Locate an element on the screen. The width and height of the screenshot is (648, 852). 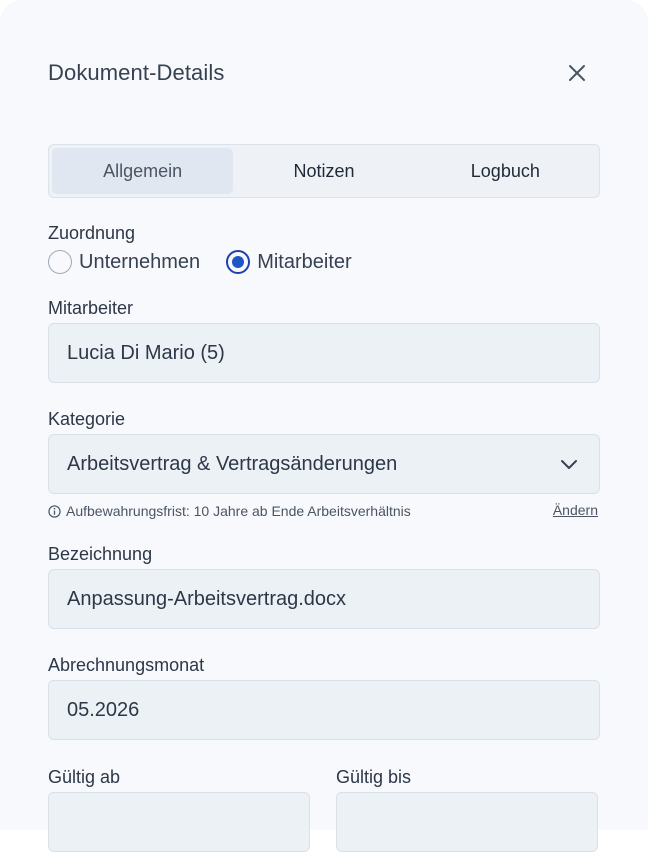
designation-label: Bezeichnung is located at coordinates (100, 554).